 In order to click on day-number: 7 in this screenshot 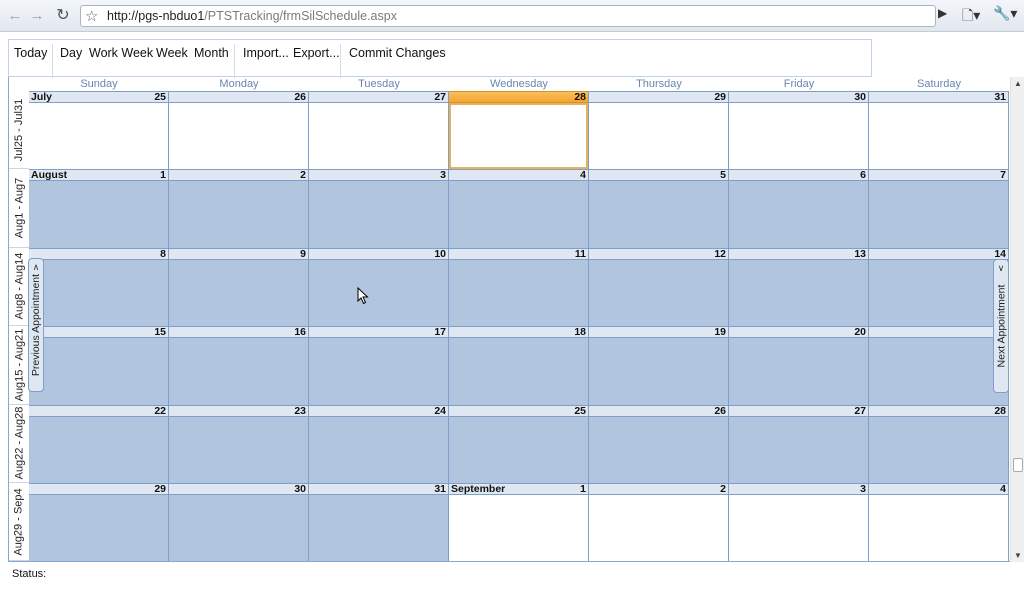, I will do `click(1003, 175)`.